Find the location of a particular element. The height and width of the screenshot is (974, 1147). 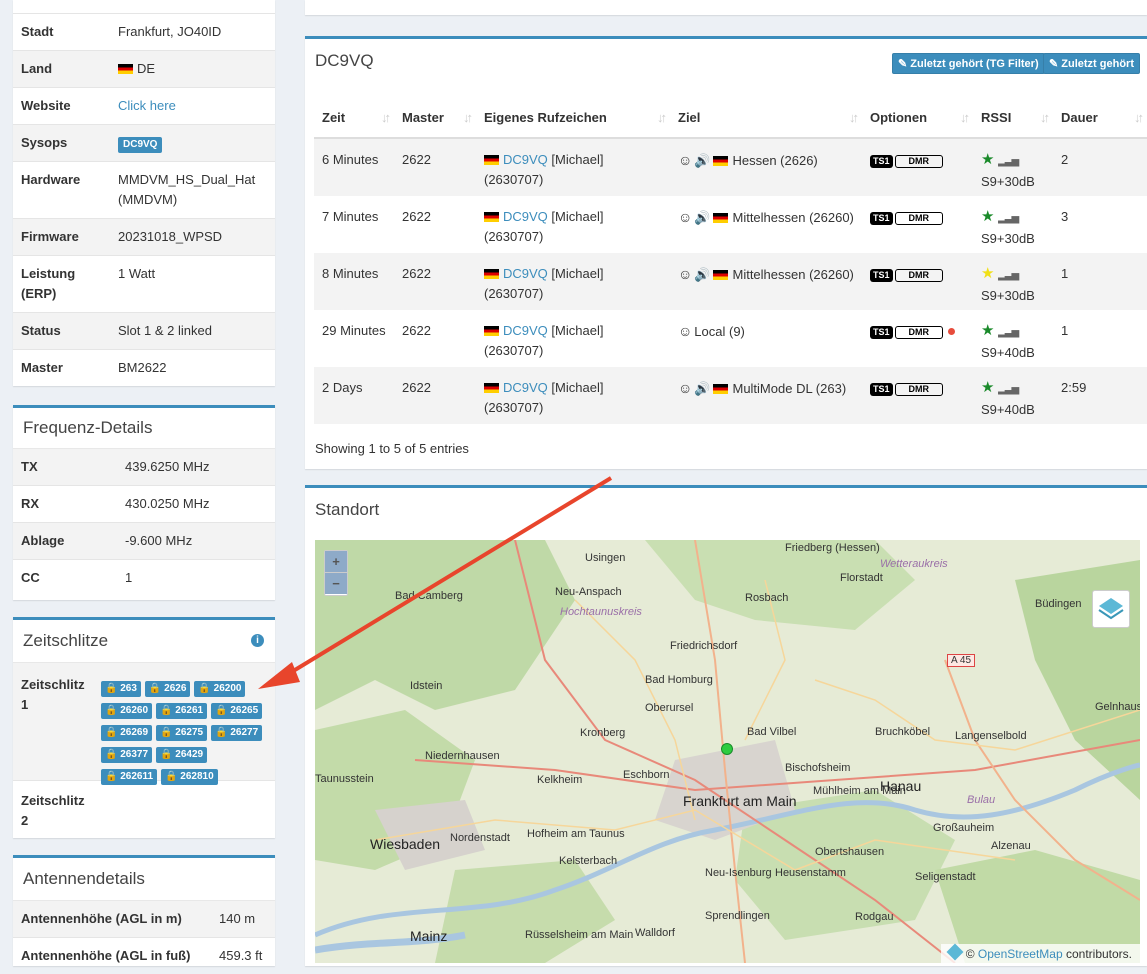

col-zeit: Zeit ↓↑ is located at coordinates (354, 118).